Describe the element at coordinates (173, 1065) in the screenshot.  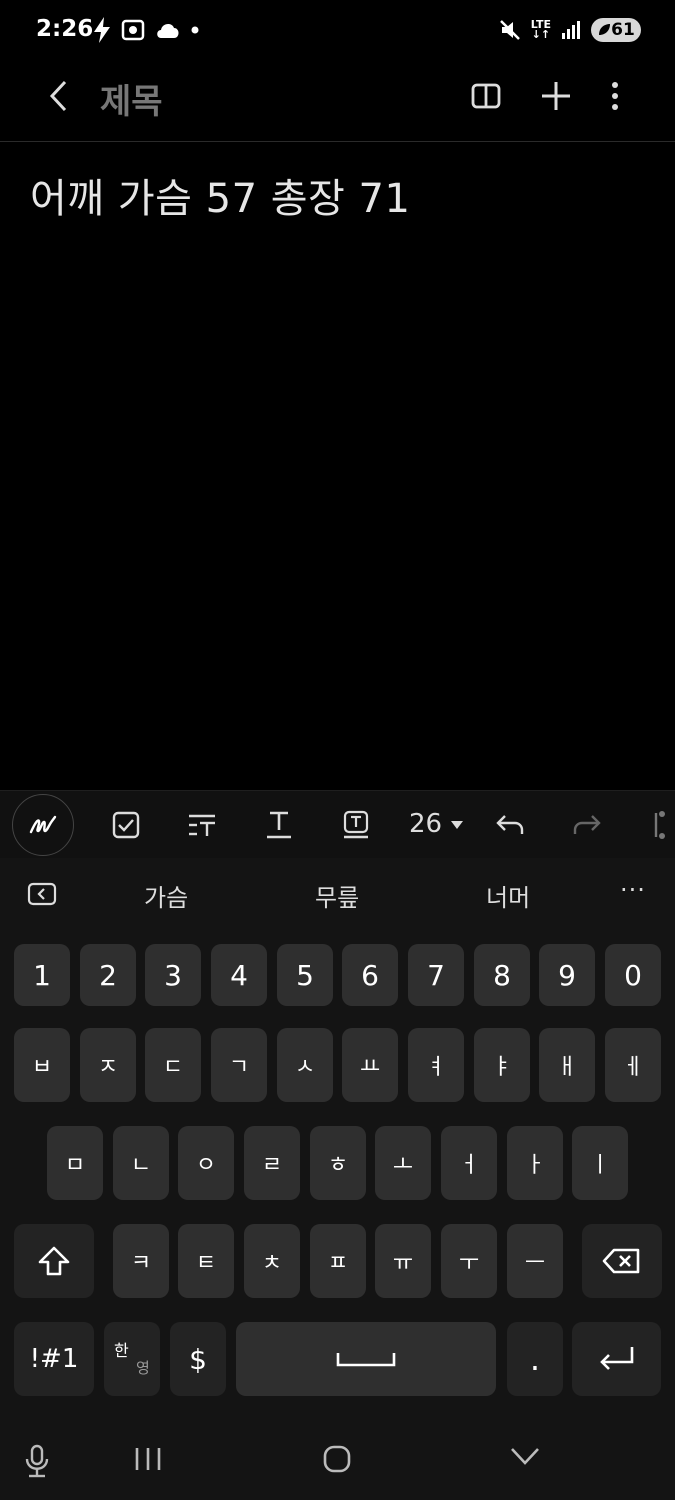
I see `key-digeut: ㄷ` at that location.